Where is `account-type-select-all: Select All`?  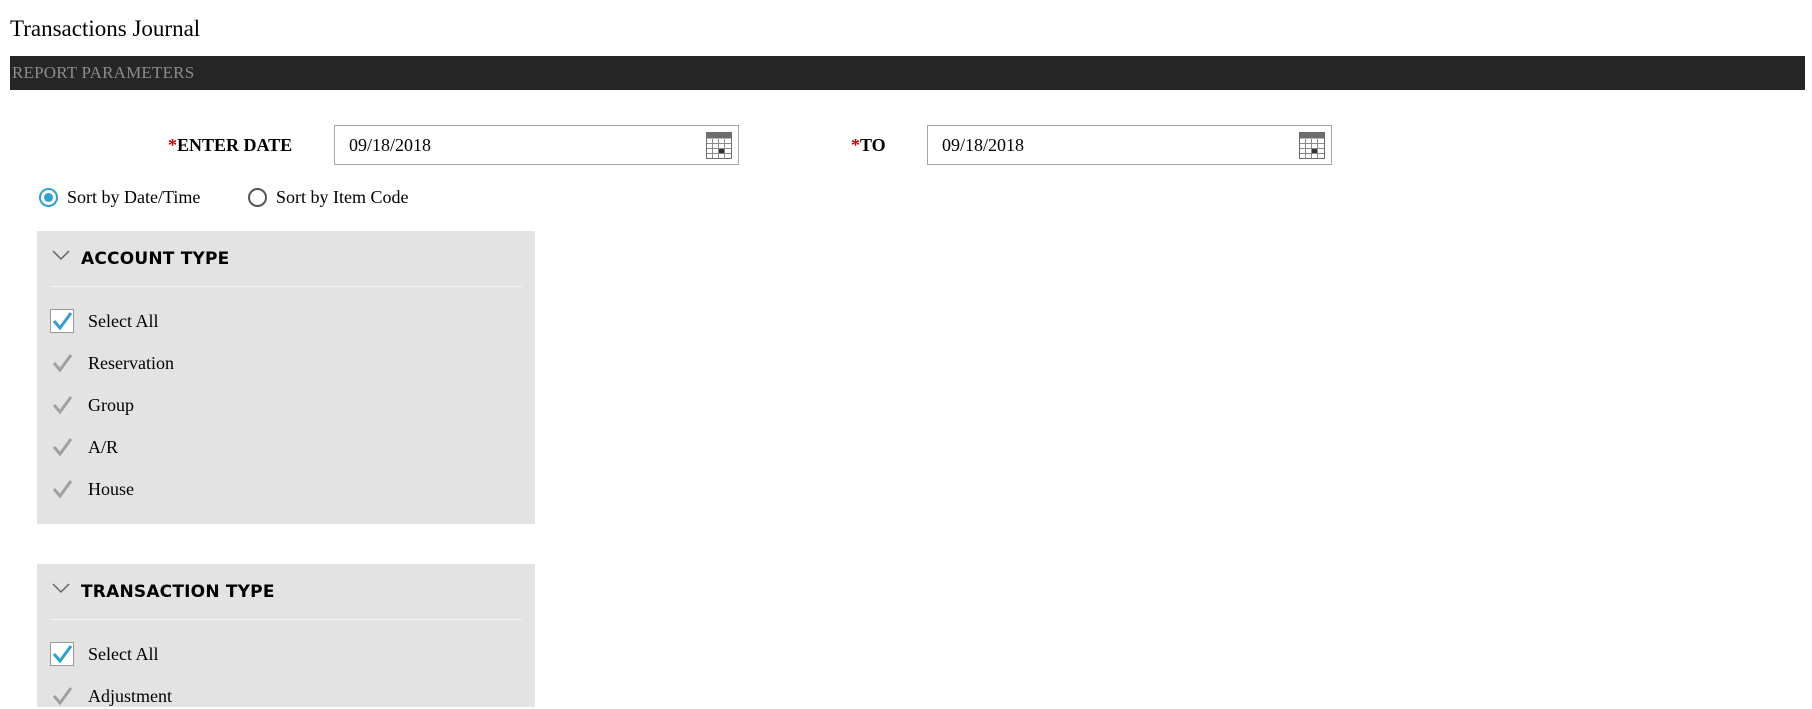
account-type-select-all: Select All is located at coordinates (104, 321).